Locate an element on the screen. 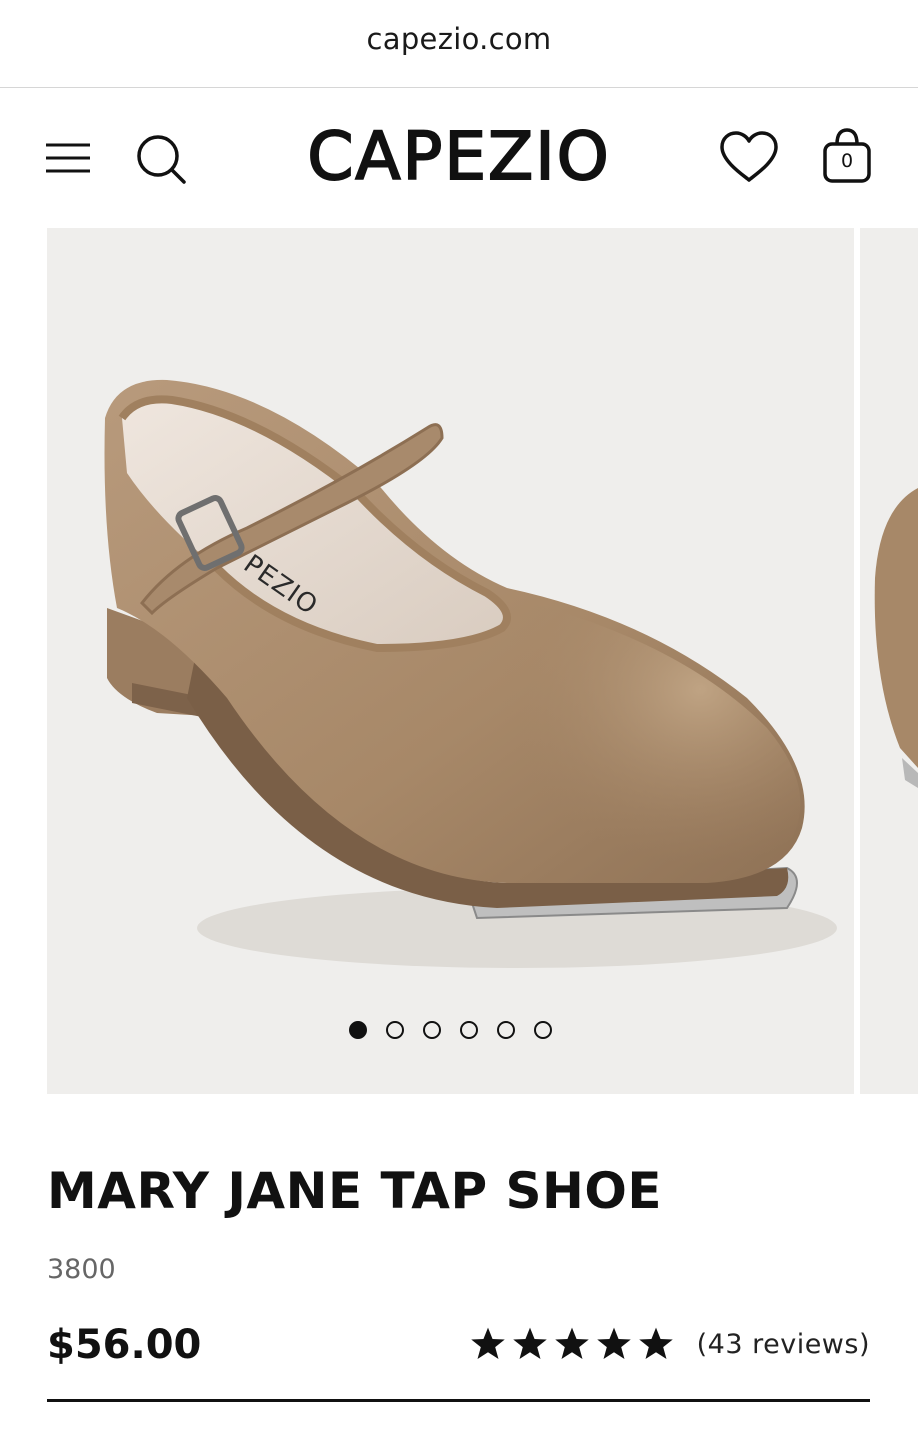 The image size is (918, 1440). next-image-peek is located at coordinates (889, 661).